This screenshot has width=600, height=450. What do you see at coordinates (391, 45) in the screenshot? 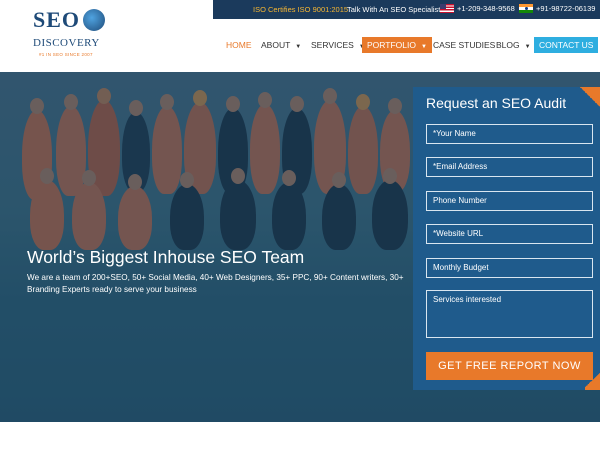
I see `nav-portfolio-label: PORTFOLIO` at bounding box center [391, 45].